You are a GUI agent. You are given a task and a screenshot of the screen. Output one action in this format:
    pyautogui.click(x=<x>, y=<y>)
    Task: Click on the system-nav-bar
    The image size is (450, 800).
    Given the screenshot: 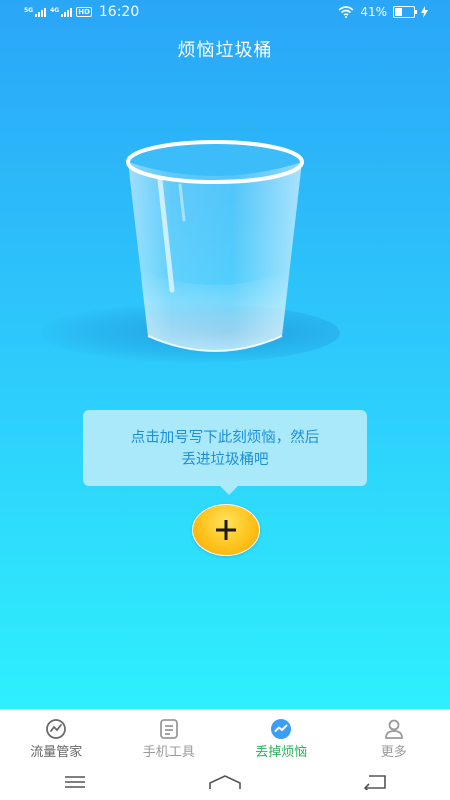 What is the action you would take?
    pyautogui.click(x=225, y=782)
    